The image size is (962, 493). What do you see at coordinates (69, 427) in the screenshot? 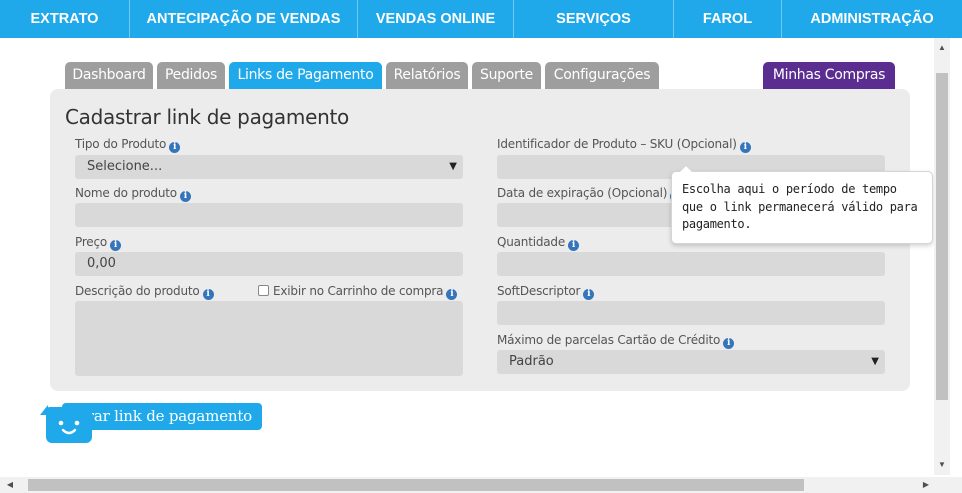
I see `chat-face-icon` at bounding box center [69, 427].